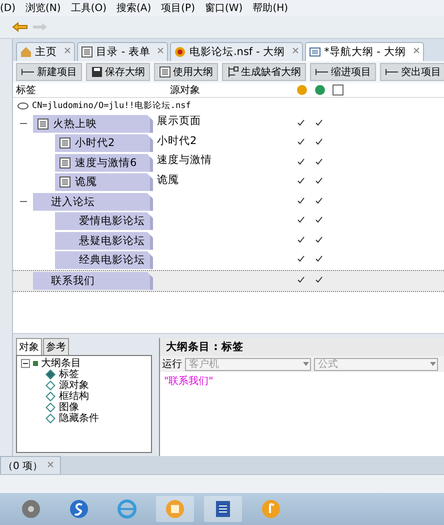  Describe the element at coordinates (69, 407) in the screenshot. I see `tree-item: 图像` at that location.